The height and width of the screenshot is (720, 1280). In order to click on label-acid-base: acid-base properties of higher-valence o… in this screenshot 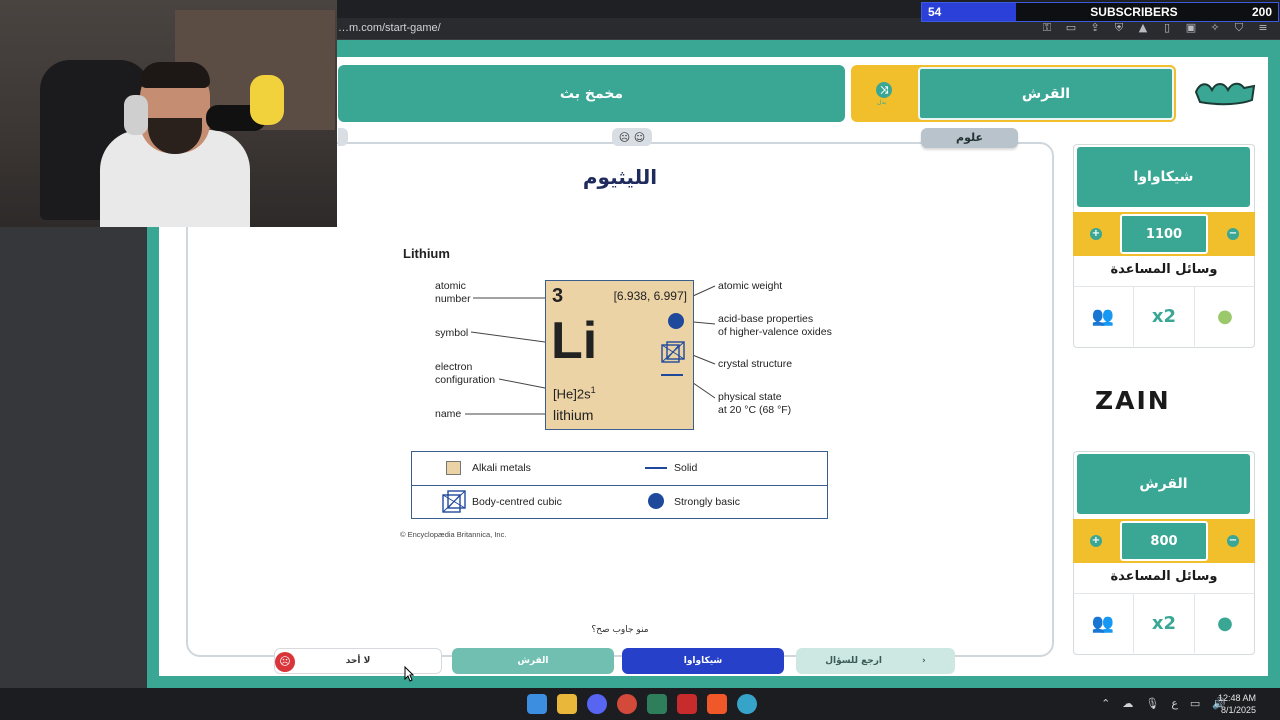, I will do `click(775, 325)`.